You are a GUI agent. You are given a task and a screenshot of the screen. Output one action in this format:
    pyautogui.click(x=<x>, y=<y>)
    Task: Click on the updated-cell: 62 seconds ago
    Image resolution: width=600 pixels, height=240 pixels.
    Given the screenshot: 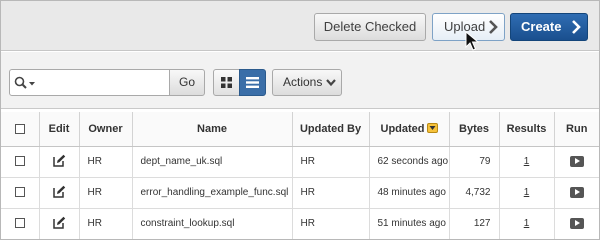 What is the action you would take?
    pyautogui.click(x=409, y=162)
    